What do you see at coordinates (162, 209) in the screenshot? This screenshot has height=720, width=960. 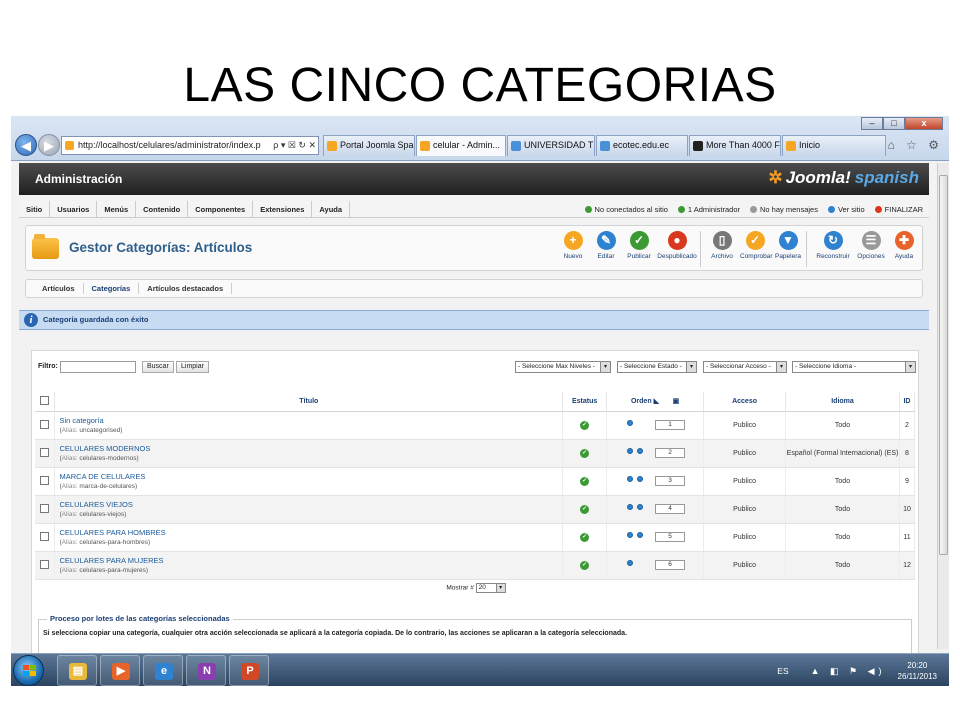 I see `menu-item: Contenido` at bounding box center [162, 209].